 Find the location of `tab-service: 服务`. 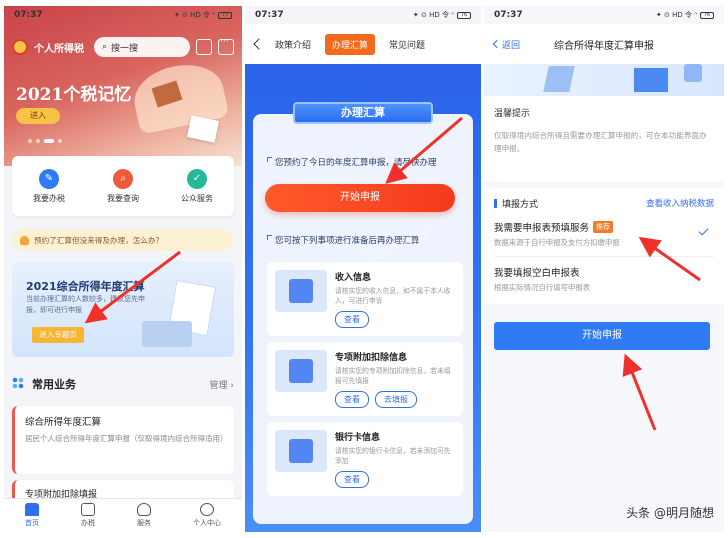

tab-service: 服务 is located at coordinates (144, 515).